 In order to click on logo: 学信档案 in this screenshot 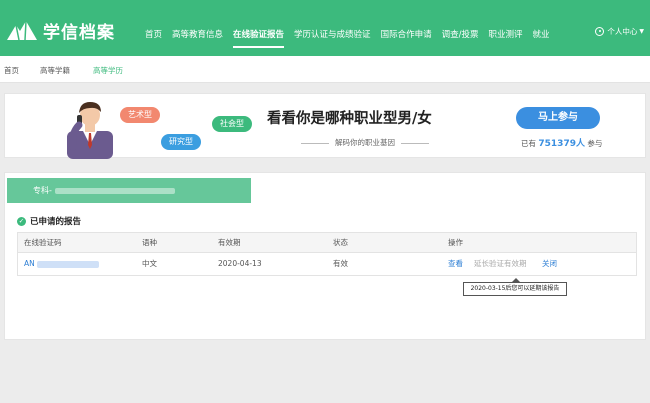, I will do `click(60, 30)`.